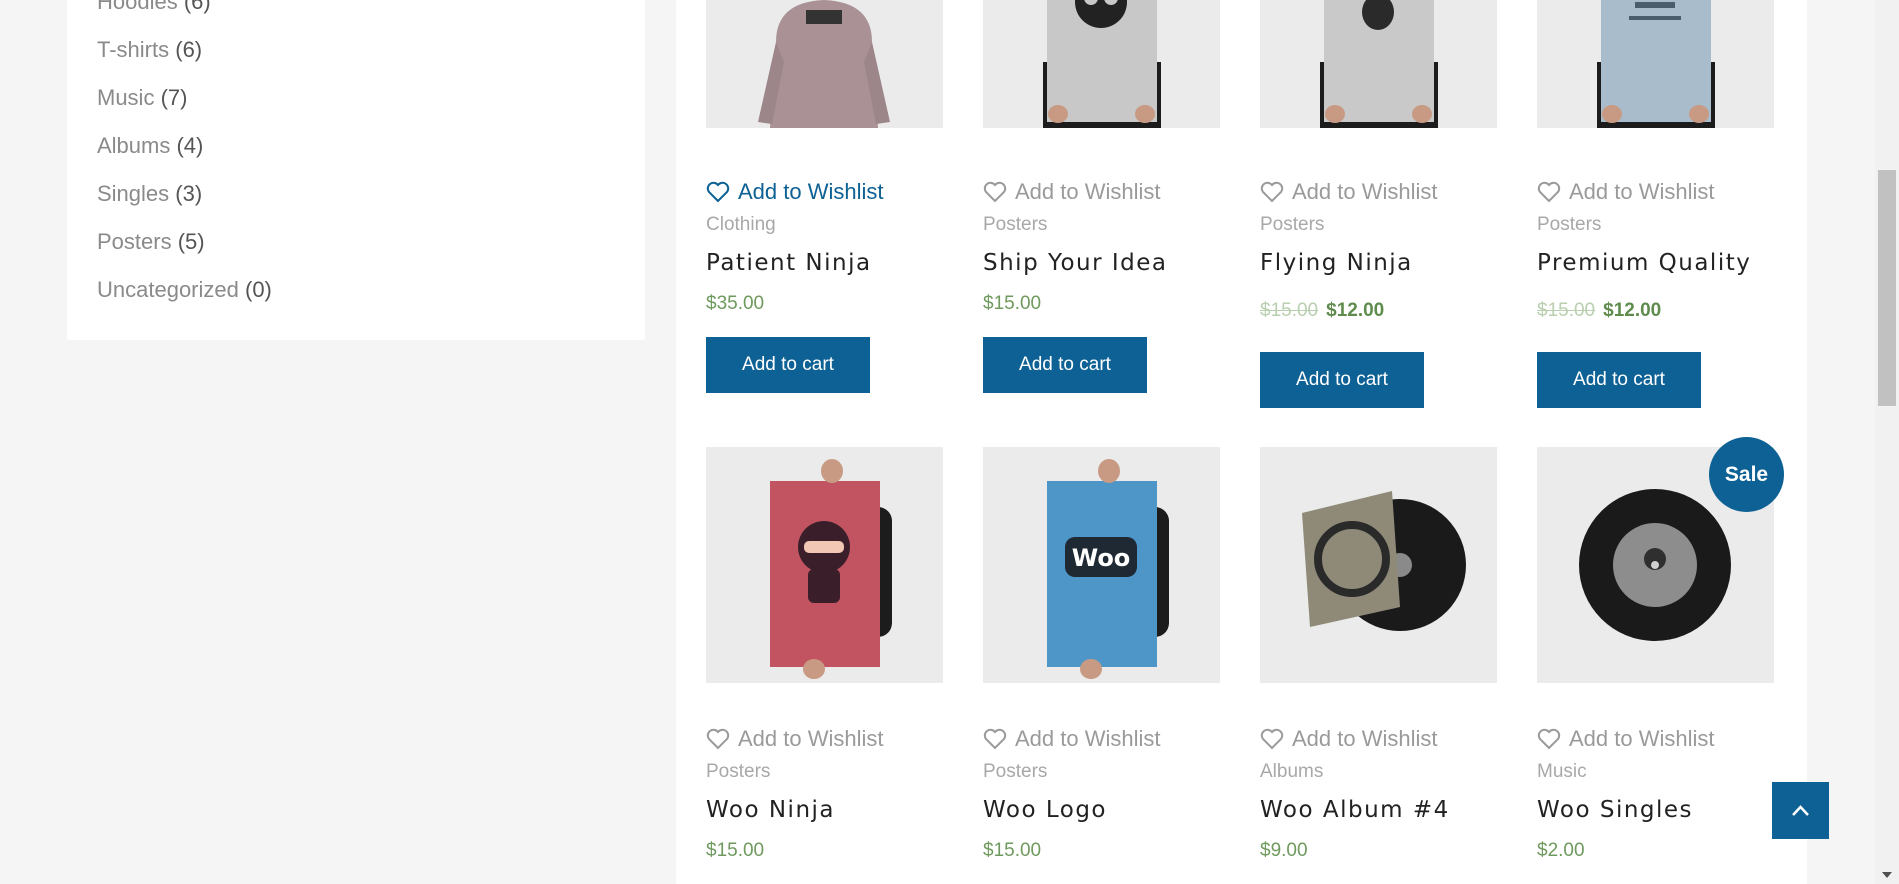  I want to click on category-item-albums: Albums (4), so click(184, 146).